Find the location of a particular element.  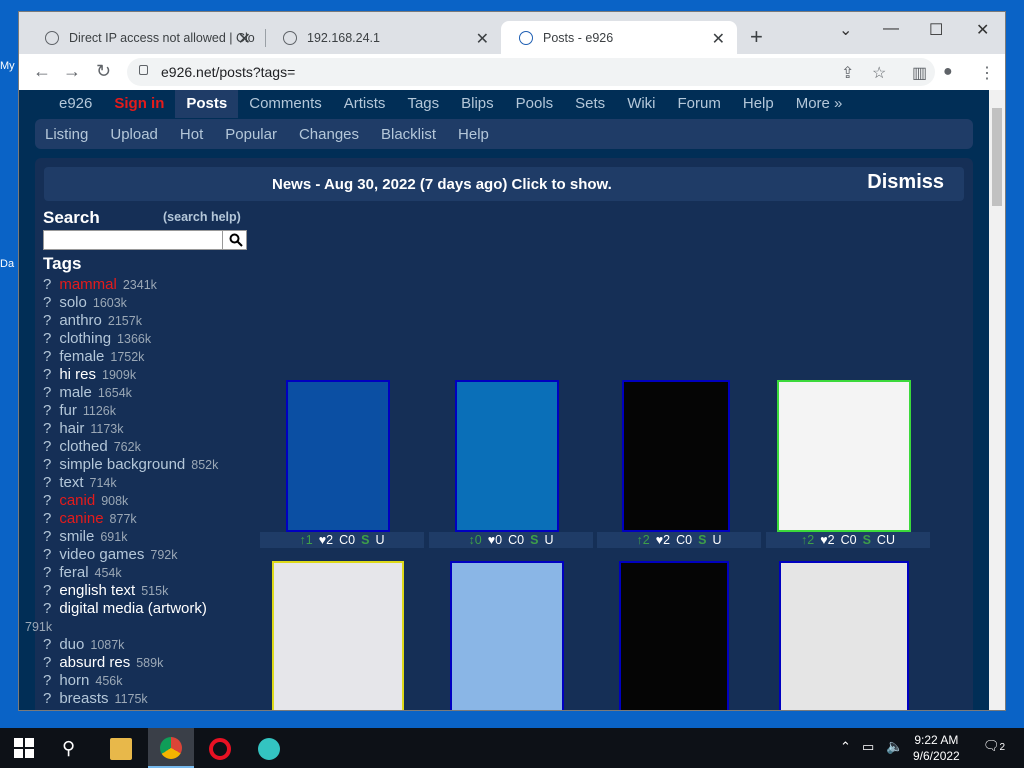

tag-link: solo is located at coordinates (73, 302).